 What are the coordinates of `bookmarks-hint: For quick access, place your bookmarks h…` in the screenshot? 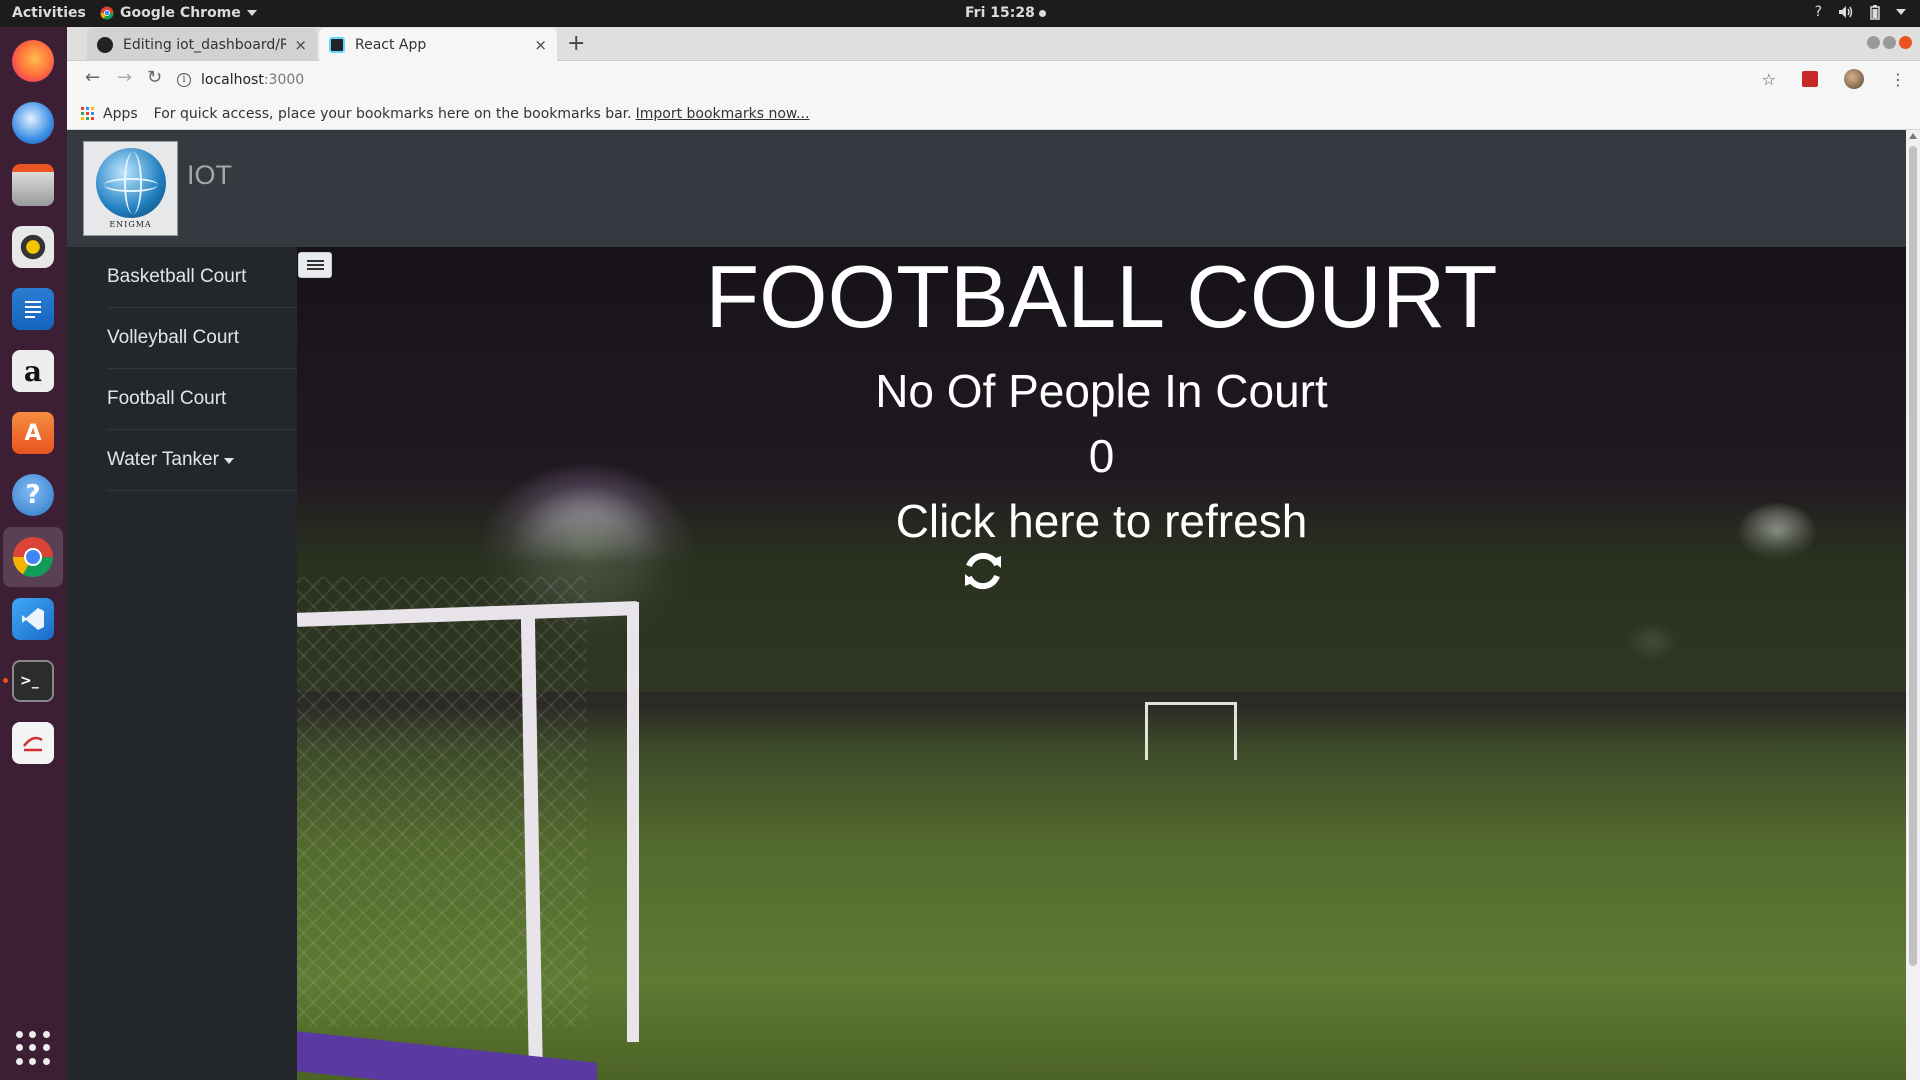 It's located at (392, 113).